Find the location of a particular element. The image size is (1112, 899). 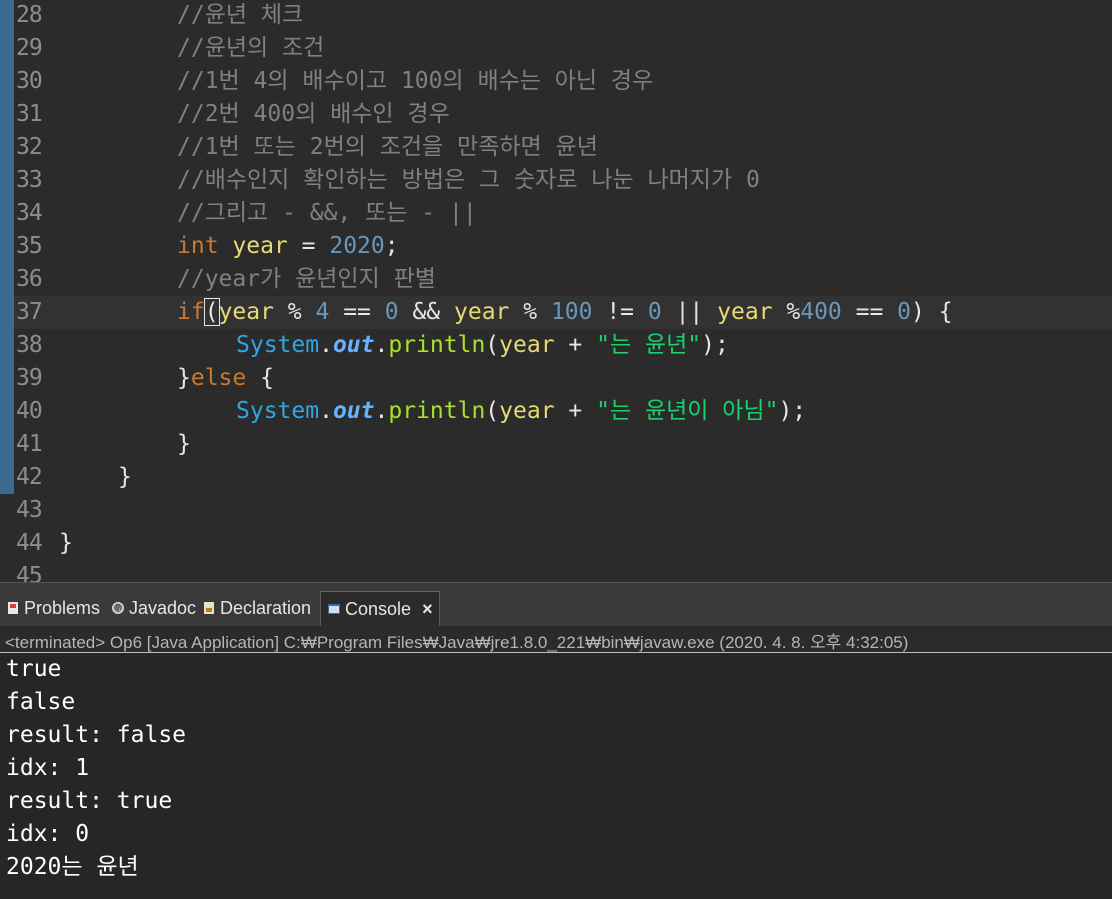

code-line-34: 34 //그리고 - &&, 또는 - || is located at coordinates (556, 213).